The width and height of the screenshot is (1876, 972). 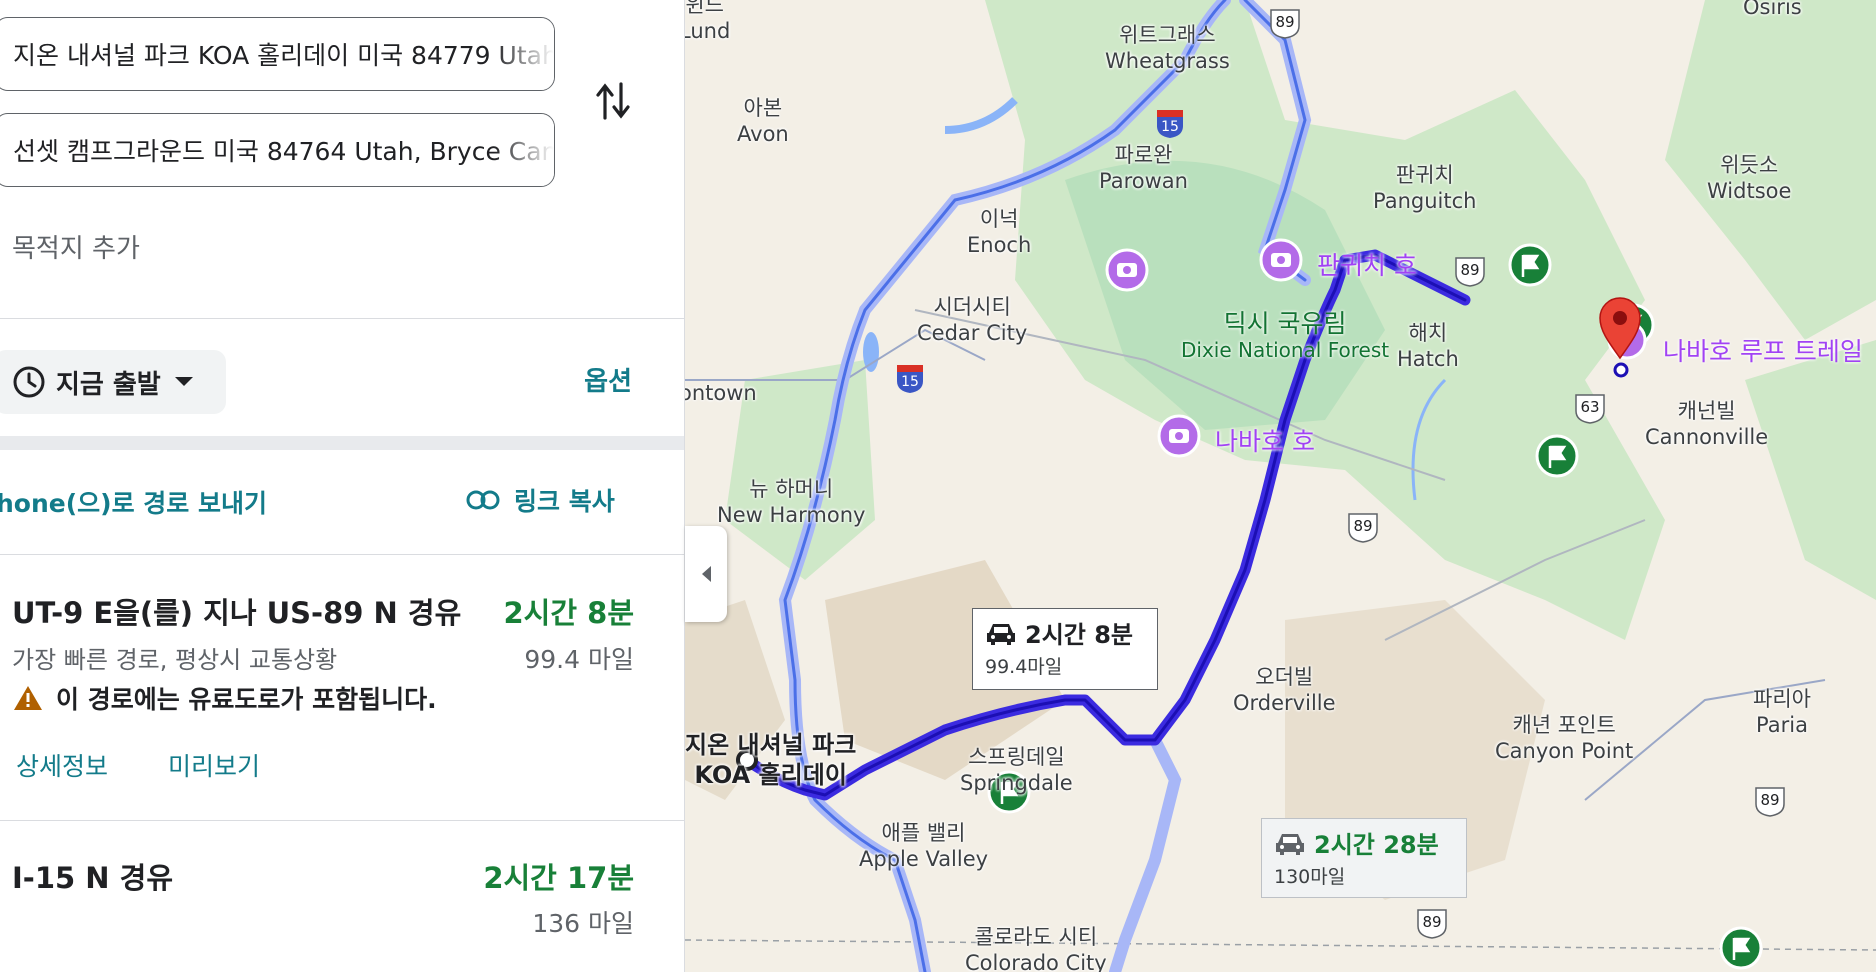 I want to click on town-cedar-city: 시더시티 Cedar City, so click(x=972, y=320).